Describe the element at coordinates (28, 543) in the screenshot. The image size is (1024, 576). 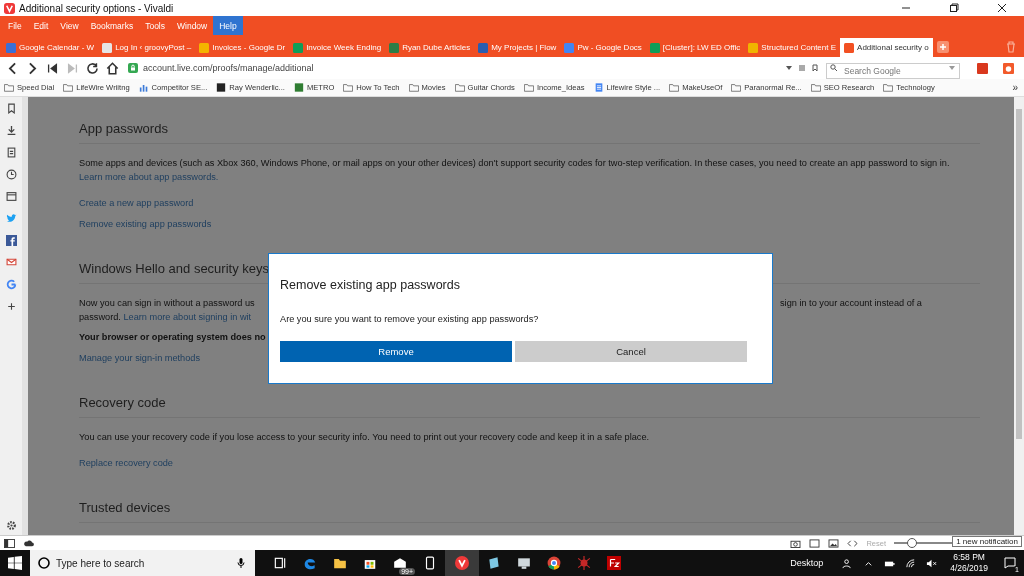
I see `cloud-icon` at that location.